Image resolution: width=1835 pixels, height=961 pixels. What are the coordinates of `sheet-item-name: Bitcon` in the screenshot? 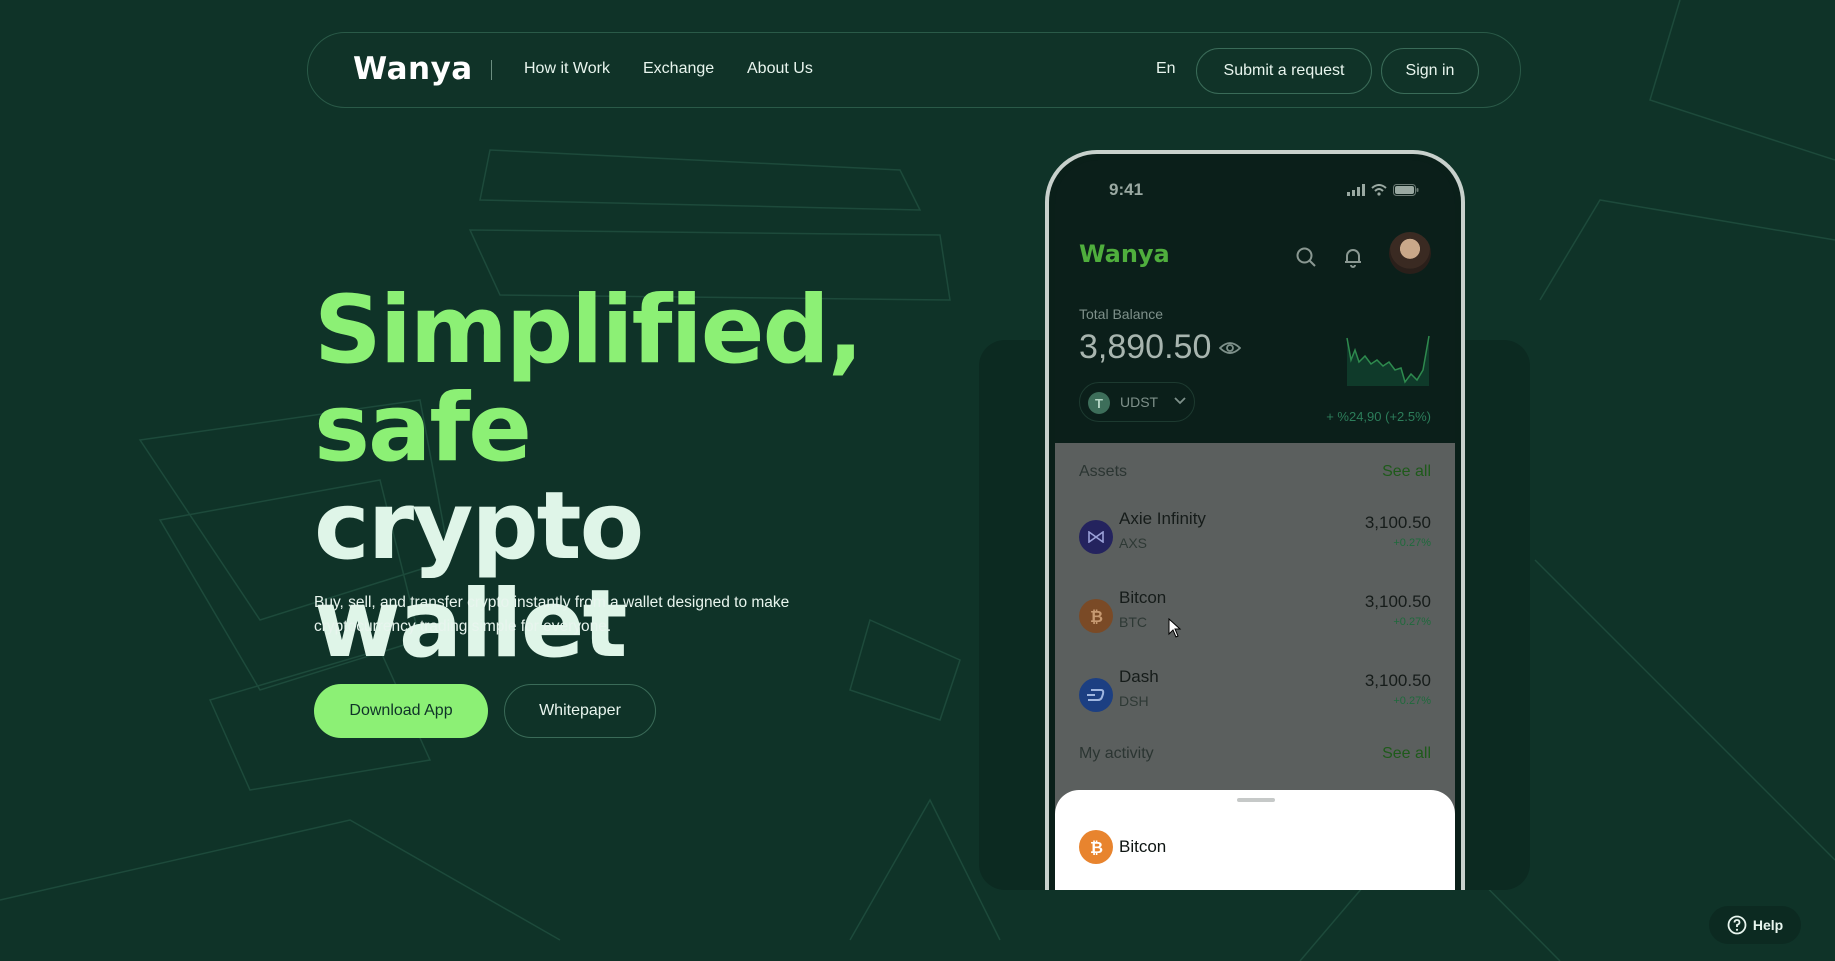 It's located at (1143, 846).